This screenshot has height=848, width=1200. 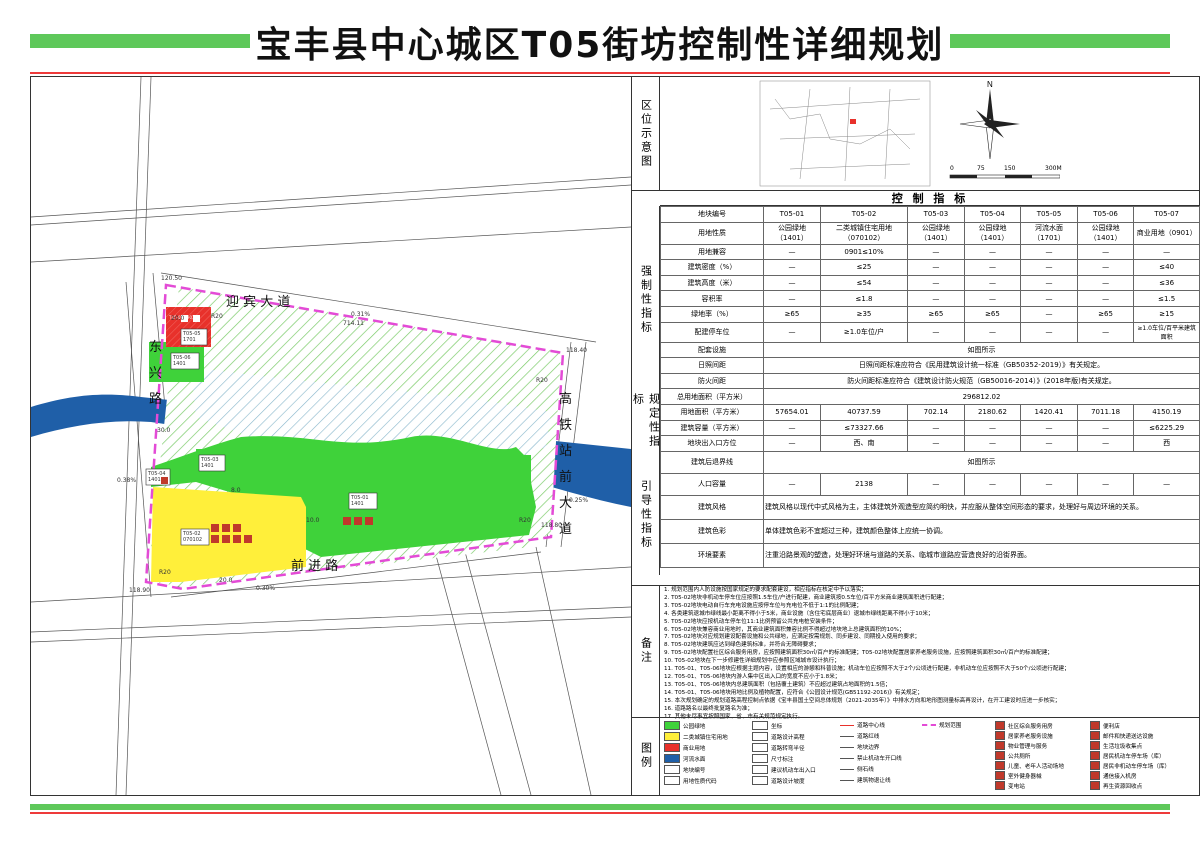 I want to click on section-mandatory: 强制性指标, so click(x=646, y=299).